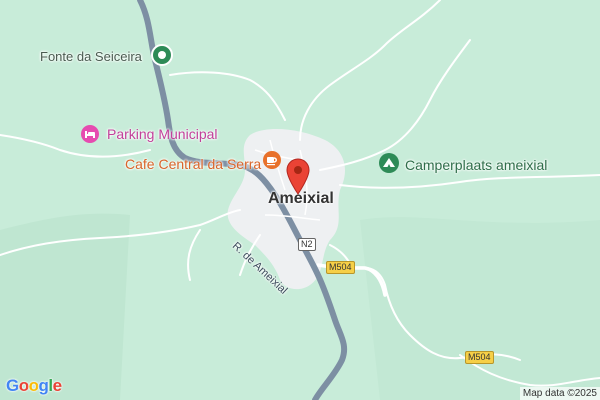 Image resolution: width=600 pixels, height=400 pixels. I want to click on poi-label-cafe: Cafe Central da Serra, so click(193, 164).